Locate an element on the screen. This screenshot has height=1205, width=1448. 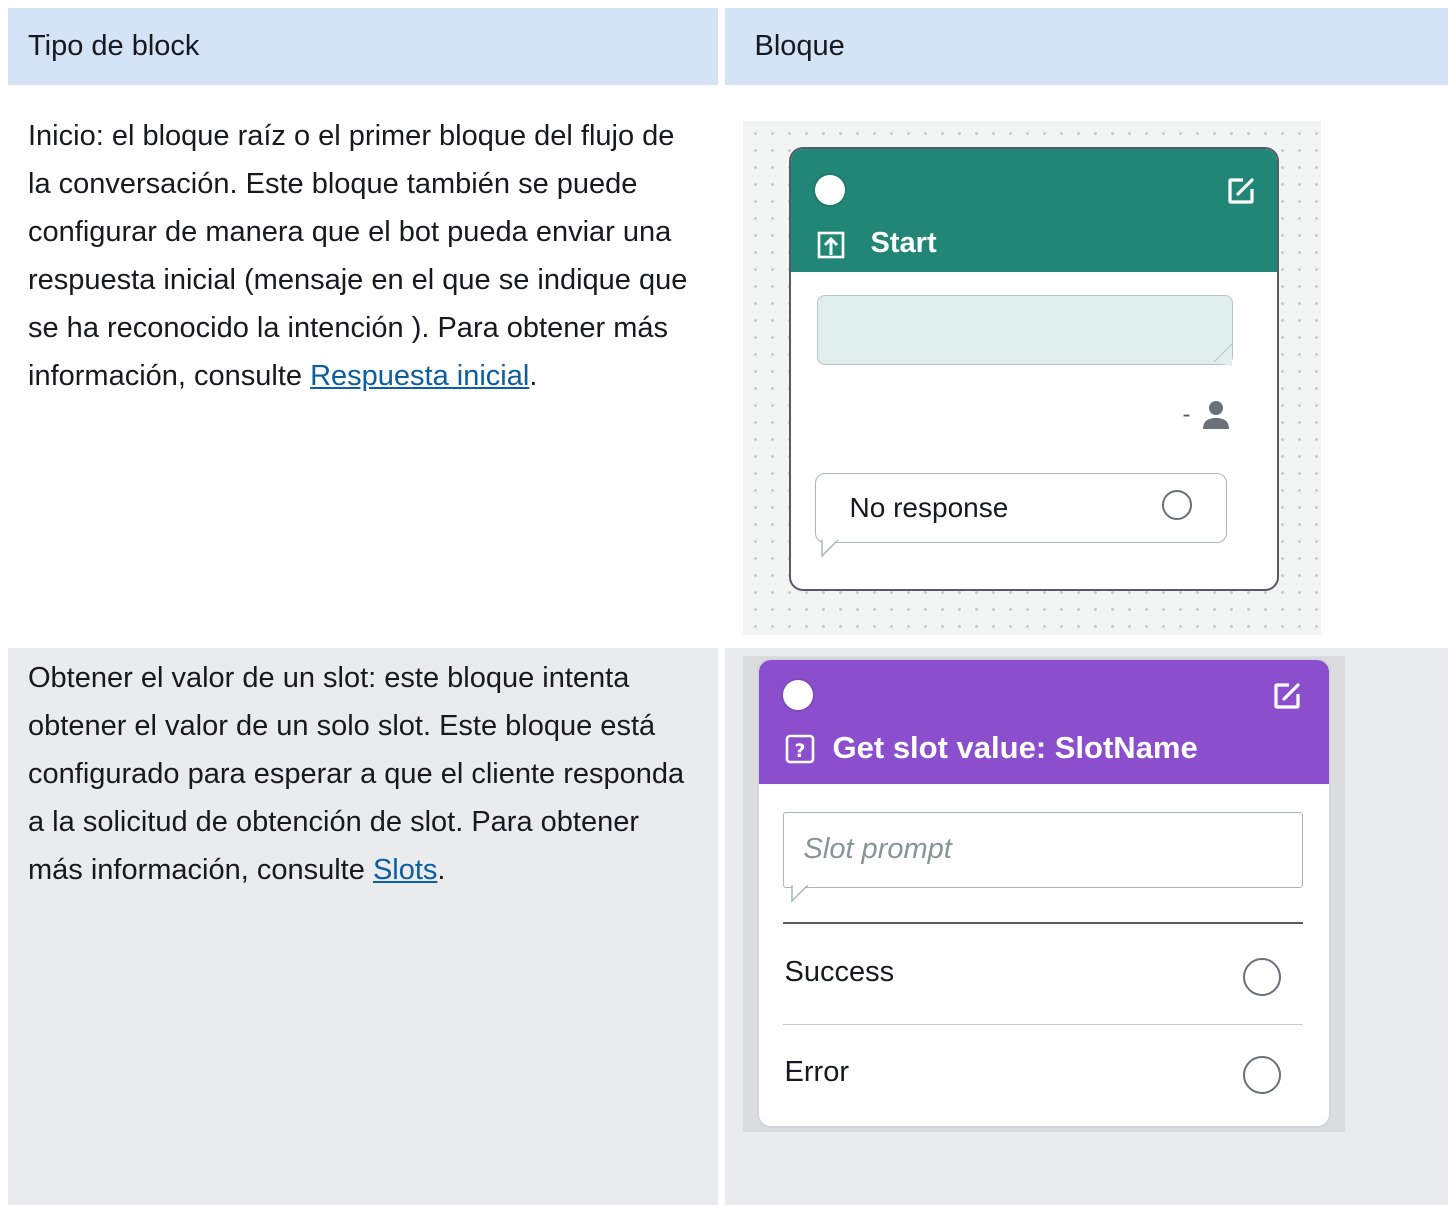
user-icon is located at coordinates (1215, 415).